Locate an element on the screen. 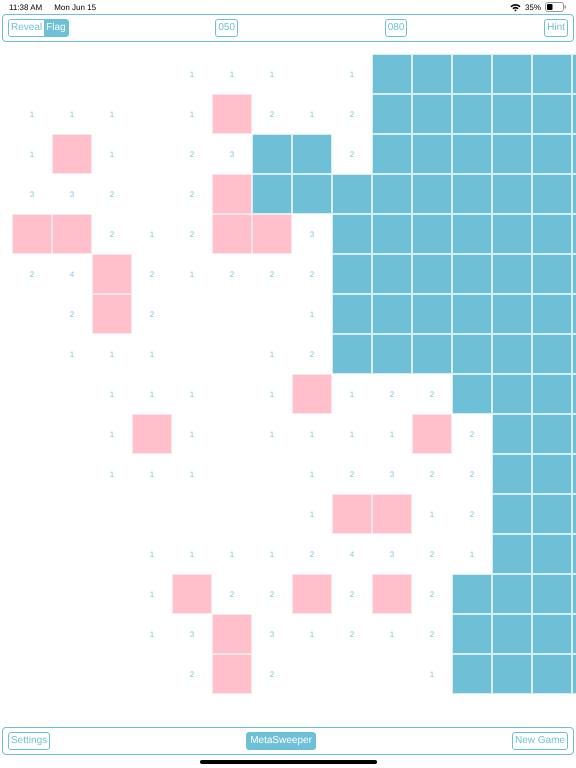 This screenshot has height=768, width=576. number-cell: 4 is located at coordinates (352, 554).